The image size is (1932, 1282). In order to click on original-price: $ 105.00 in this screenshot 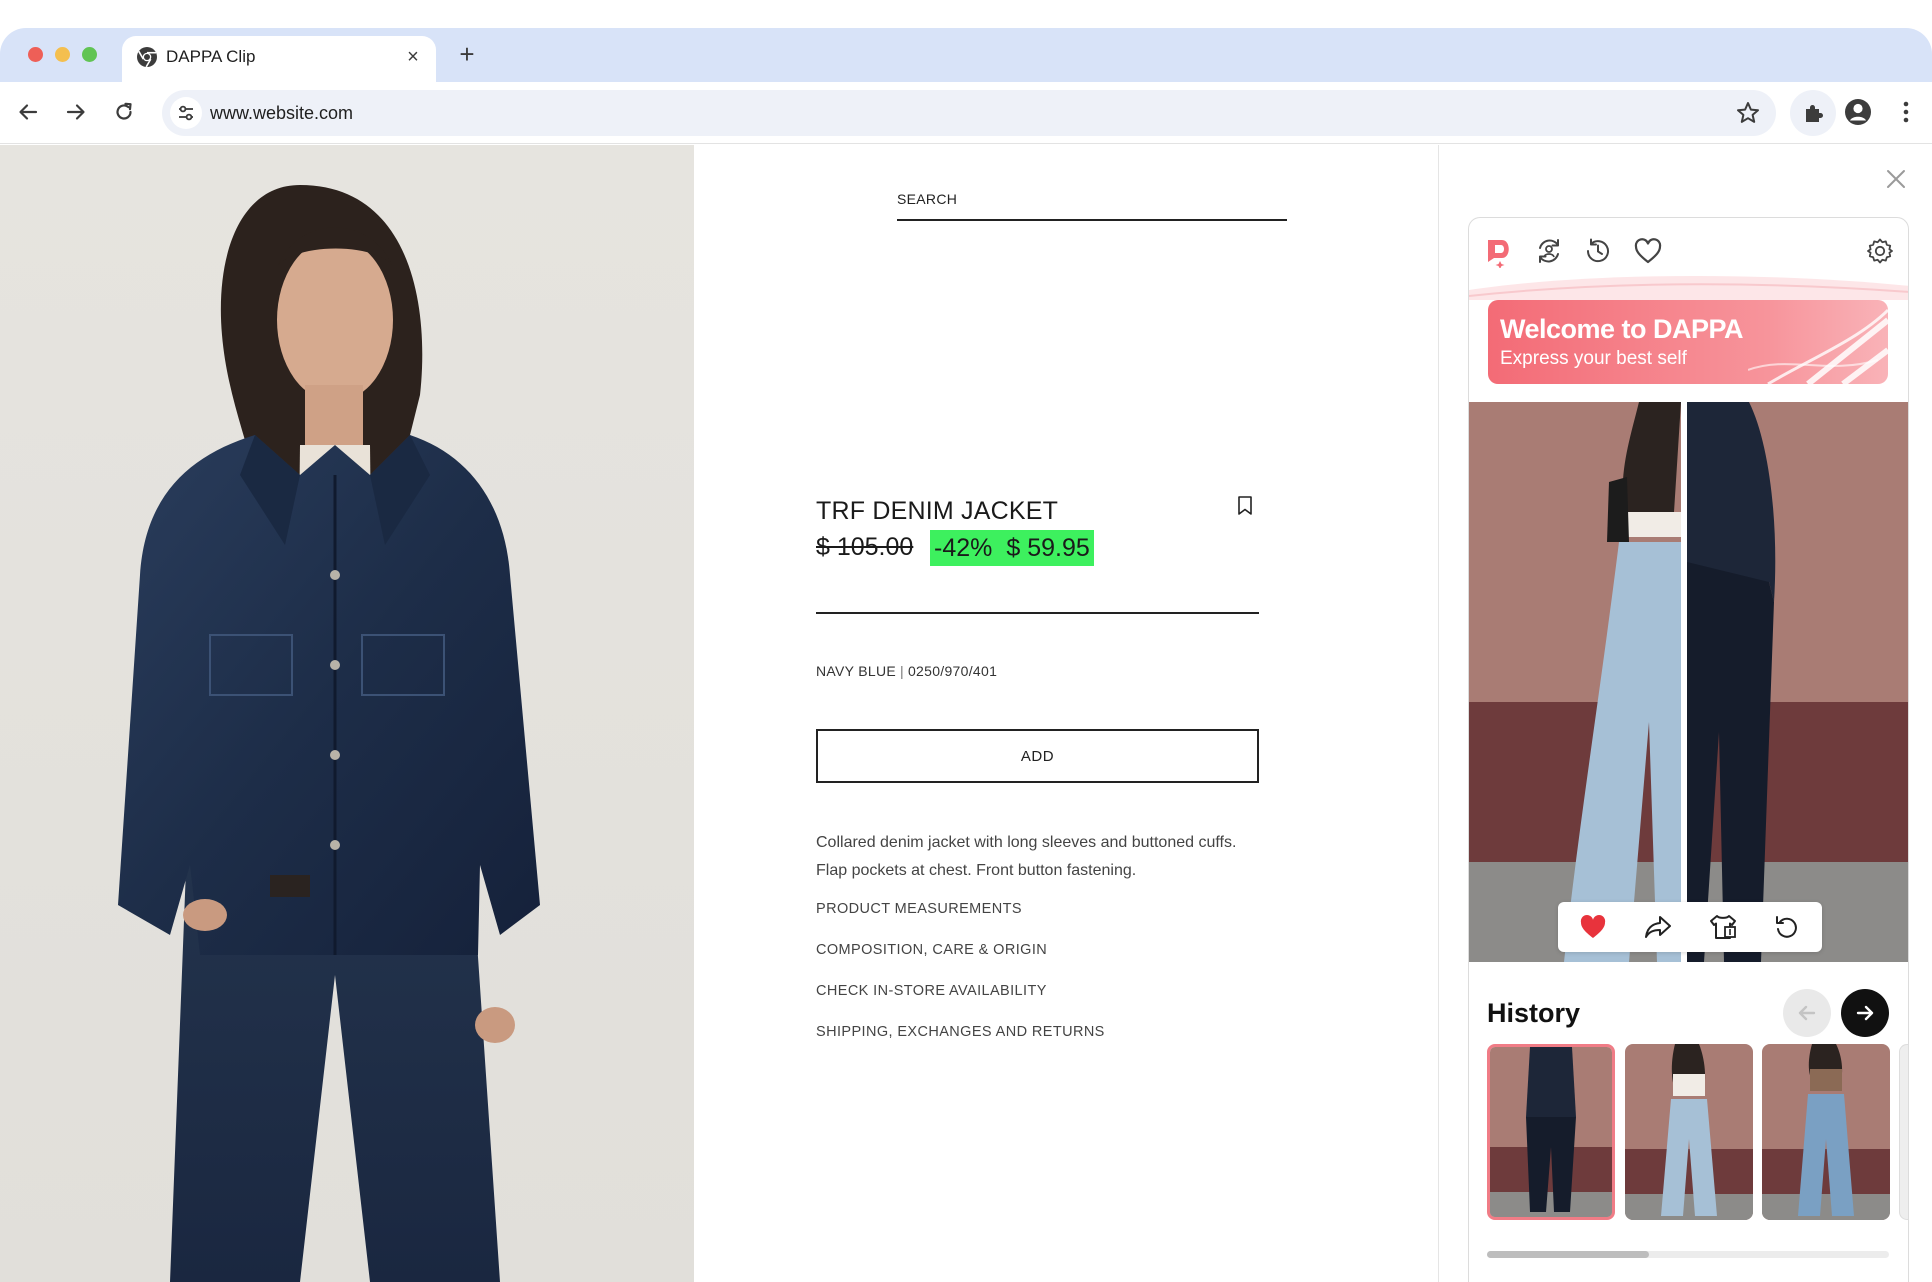, I will do `click(865, 547)`.